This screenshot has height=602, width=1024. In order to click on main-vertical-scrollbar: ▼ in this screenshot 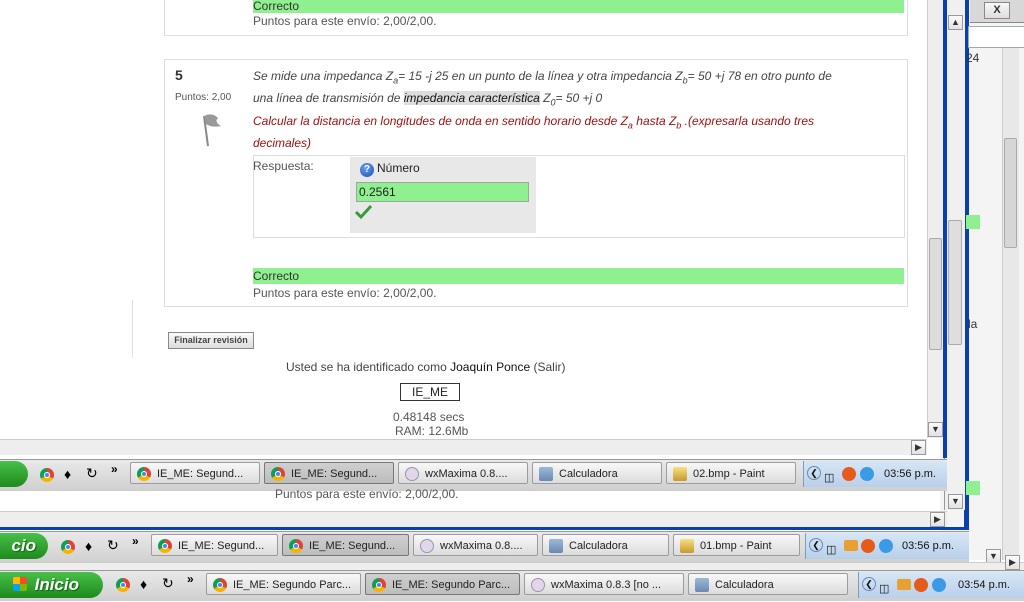, I will do `click(935, 219)`.